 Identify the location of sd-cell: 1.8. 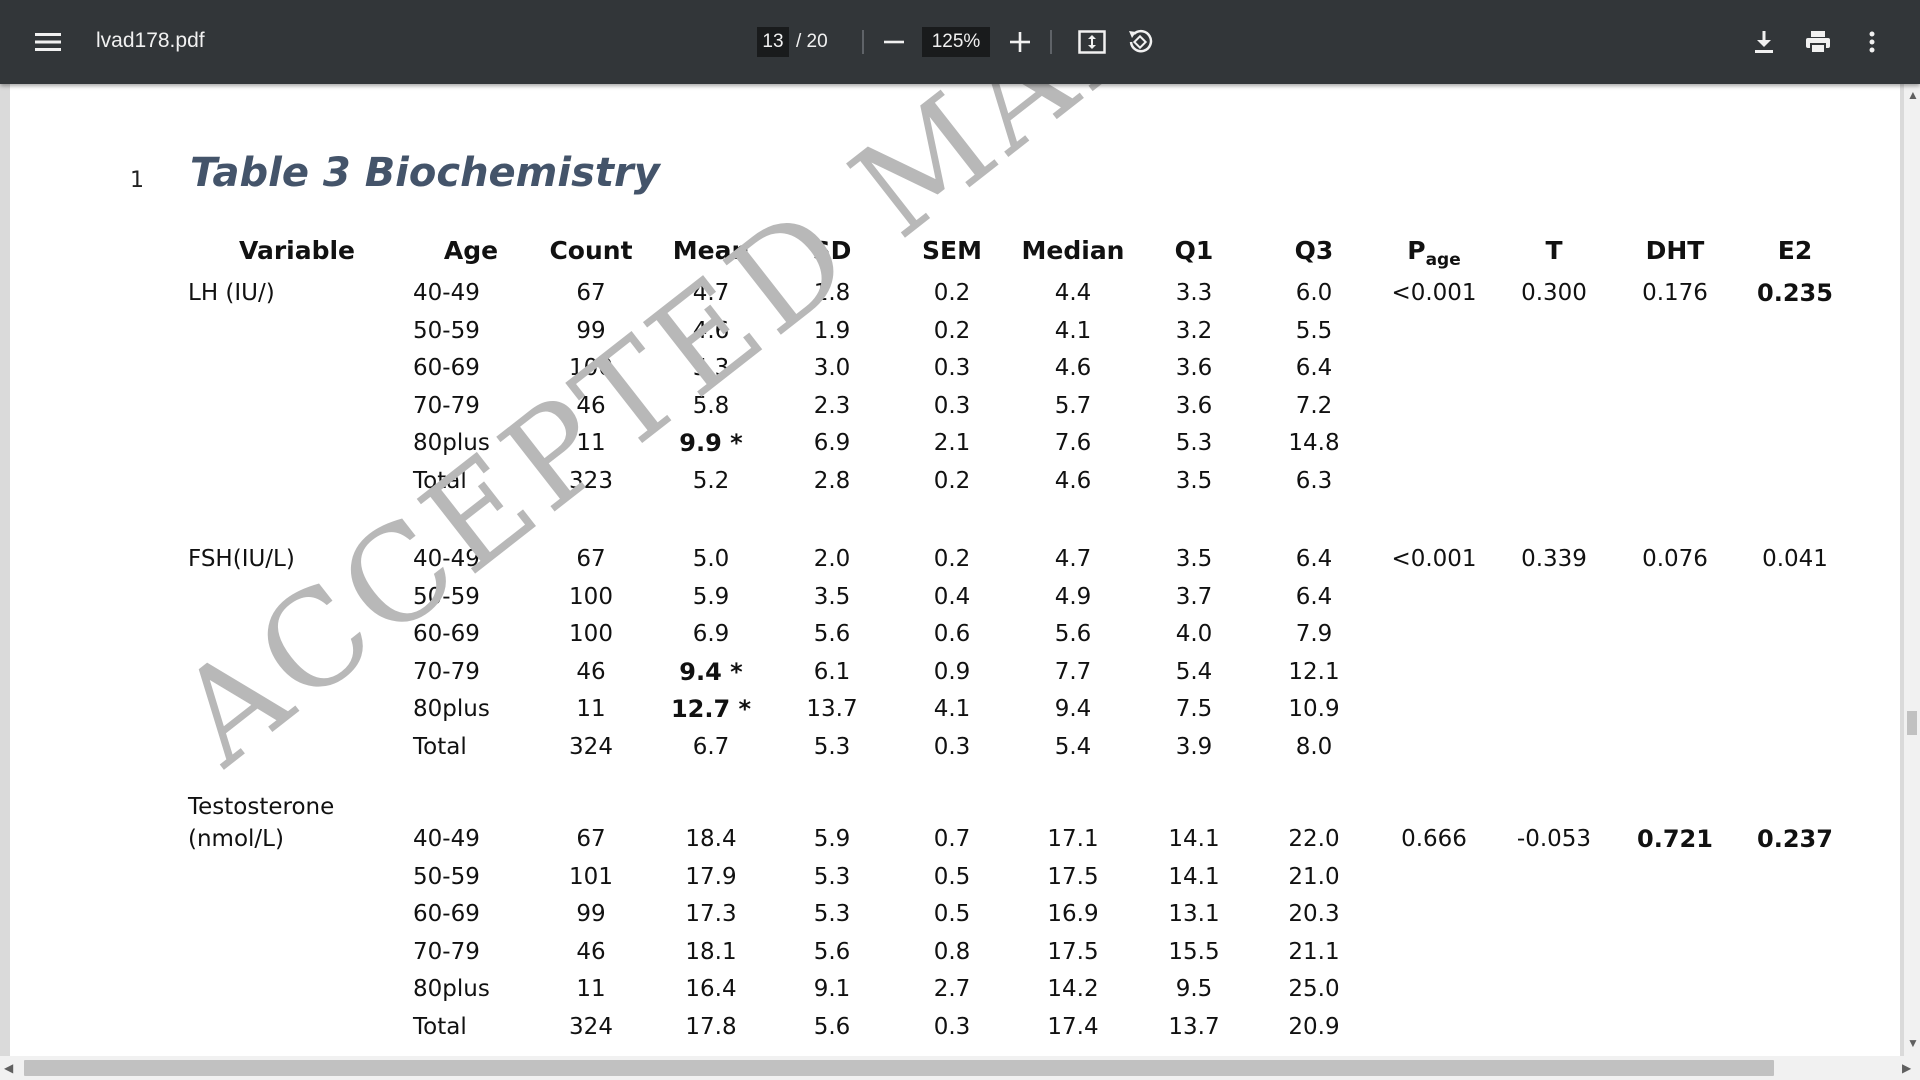
(832, 293).